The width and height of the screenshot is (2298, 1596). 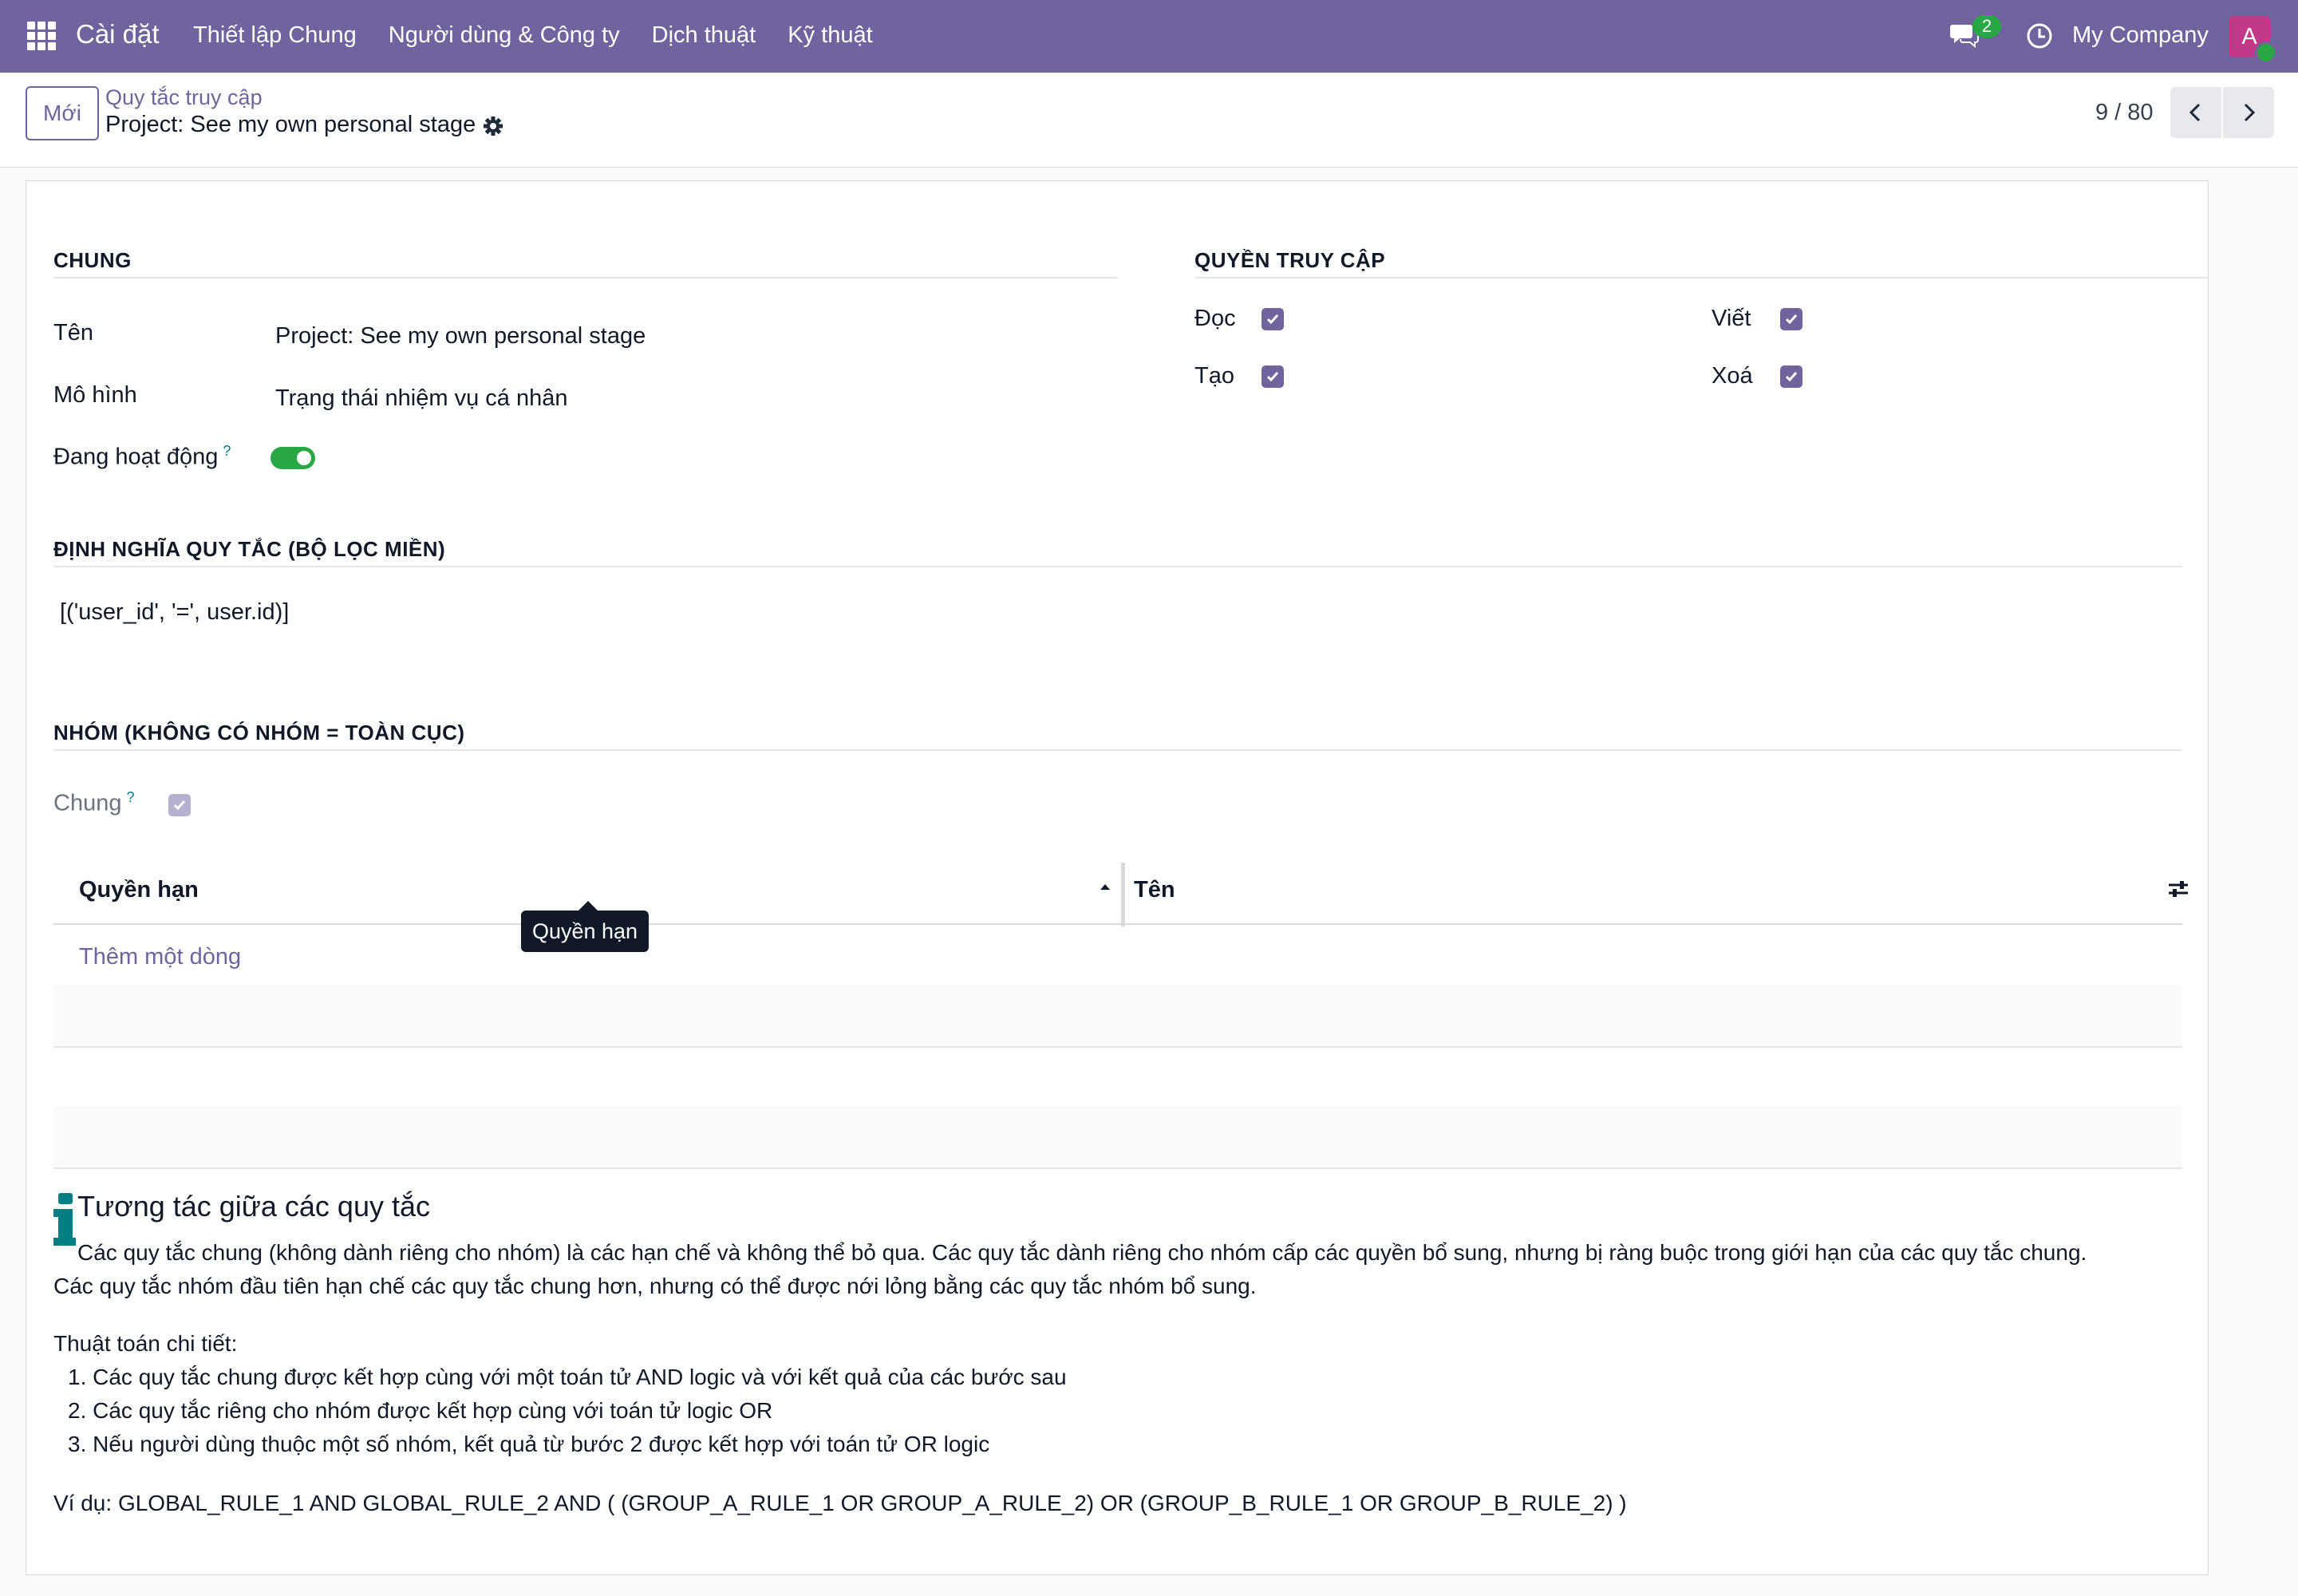 What do you see at coordinates (2266, 52) in the screenshot?
I see `online-status-dot` at bounding box center [2266, 52].